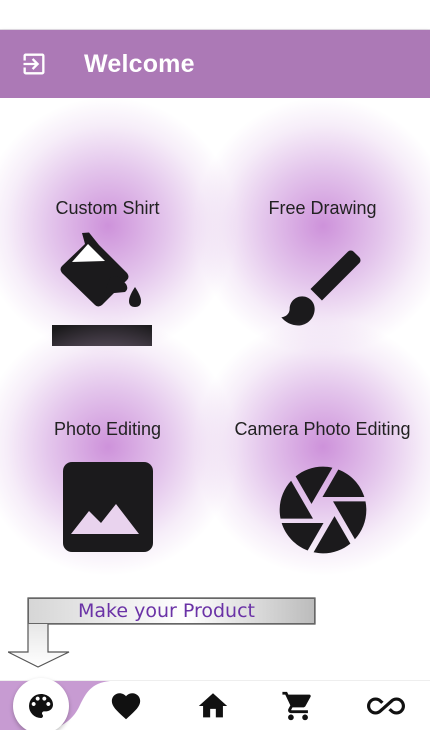  I want to click on exit-button, so click(34, 64).